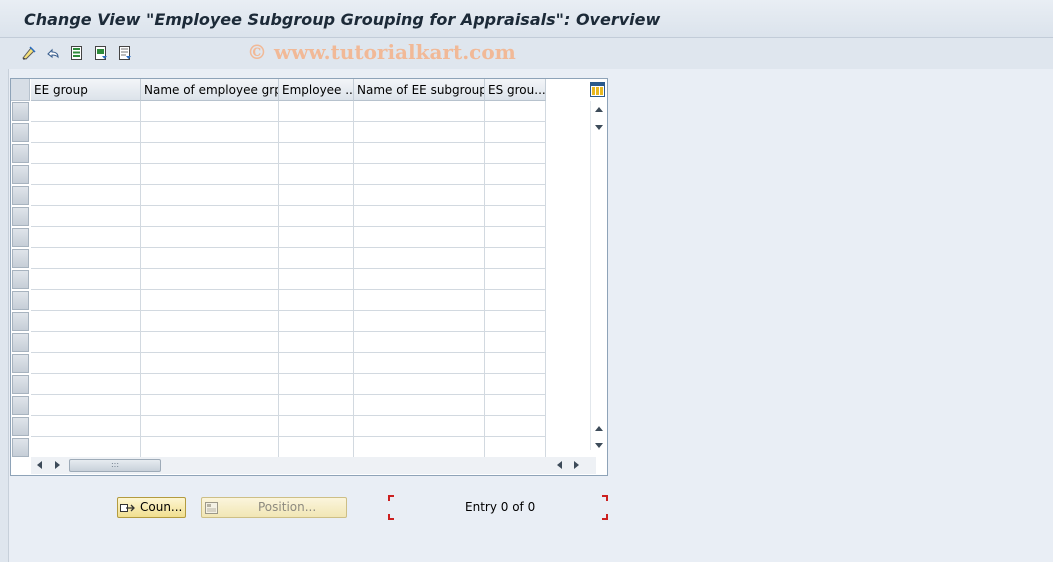 The height and width of the screenshot is (562, 1053). I want to click on select-block-icon, so click(101, 53).